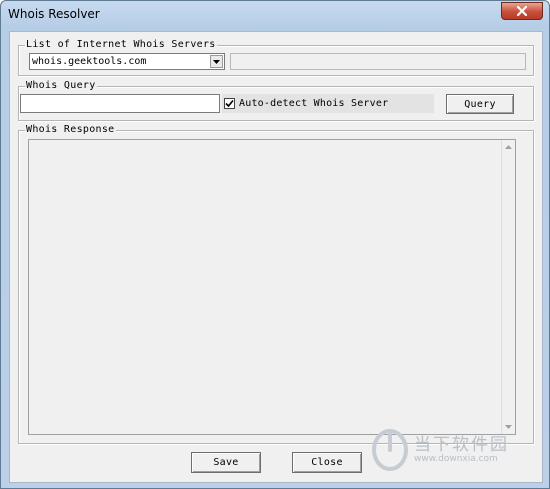 The height and width of the screenshot is (489, 550). What do you see at coordinates (508, 147) in the screenshot?
I see `scroll-up-icon` at bounding box center [508, 147].